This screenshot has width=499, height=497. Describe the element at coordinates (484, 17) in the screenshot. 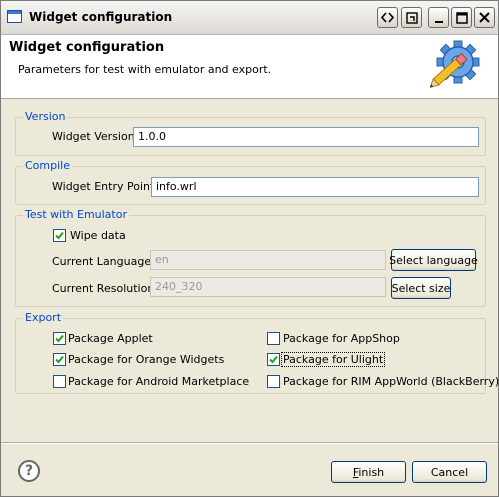

I see `close-icon` at that location.